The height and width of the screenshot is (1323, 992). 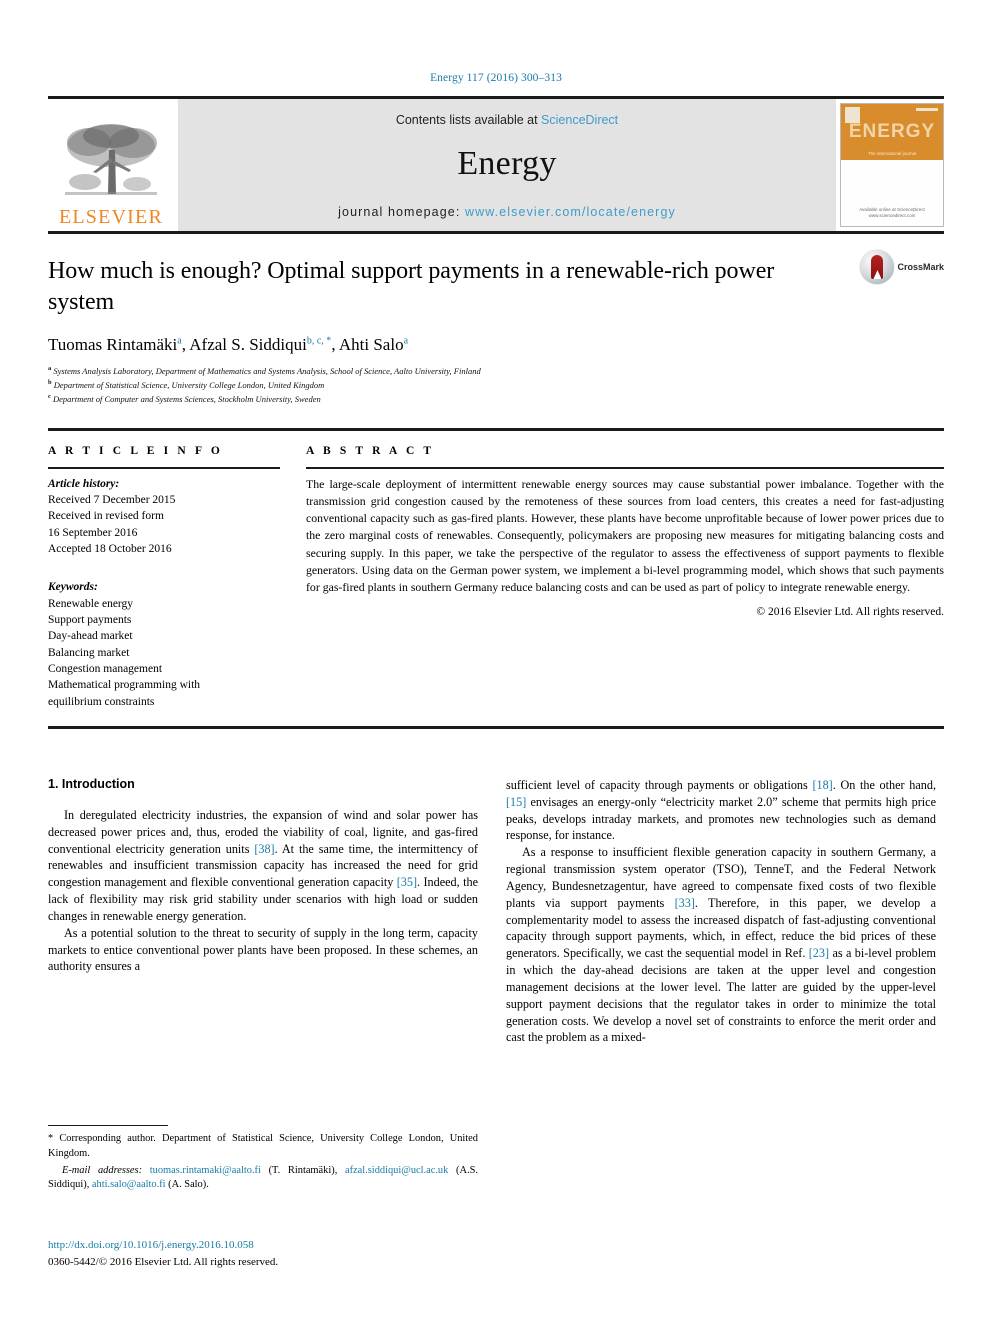 What do you see at coordinates (370, 450) in the screenshot?
I see `abstract-heading: A B S T R A C T` at bounding box center [370, 450].